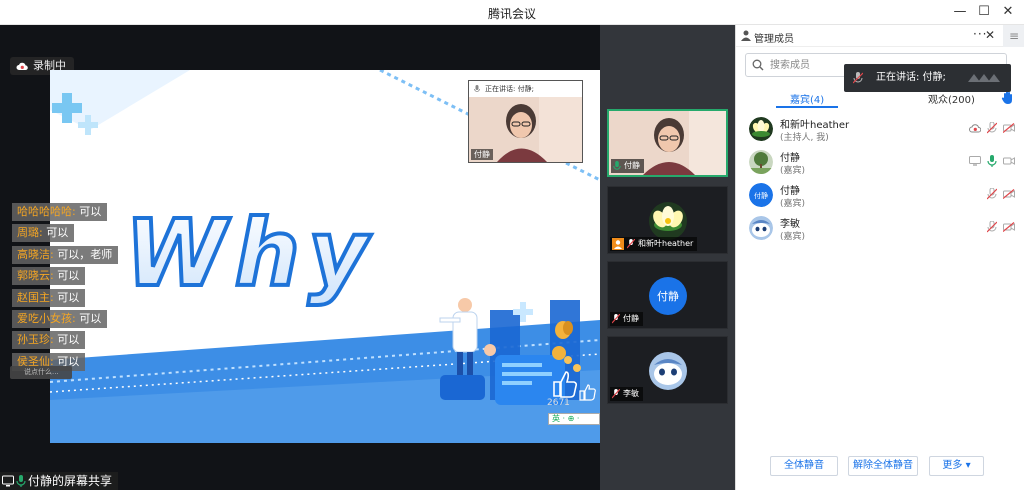 The height and width of the screenshot is (490, 1024). What do you see at coordinates (667, 257) in the screenshot?
I see `video-strip: 付静 和新叶heather 付静 付静 李敏` at bounding box center [667, 257].